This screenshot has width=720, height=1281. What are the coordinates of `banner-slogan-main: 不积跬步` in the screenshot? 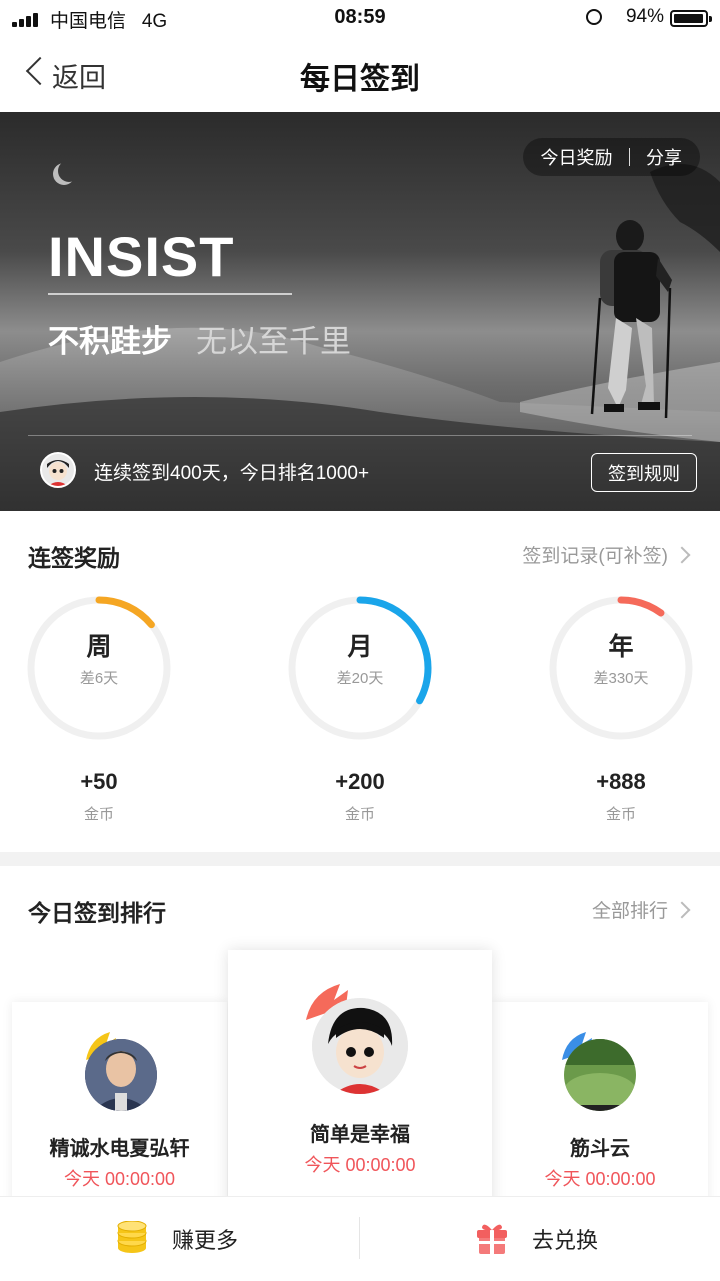 It's located at (110, 341).